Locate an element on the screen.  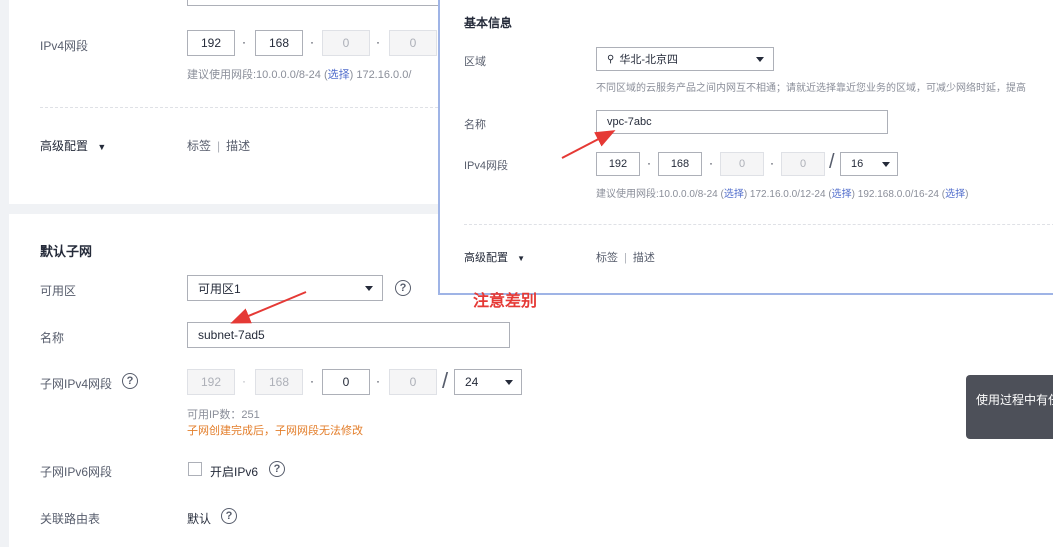
hint-text: ) 192.168.0.0/16-24 ( is located at coordinates (898, 194).